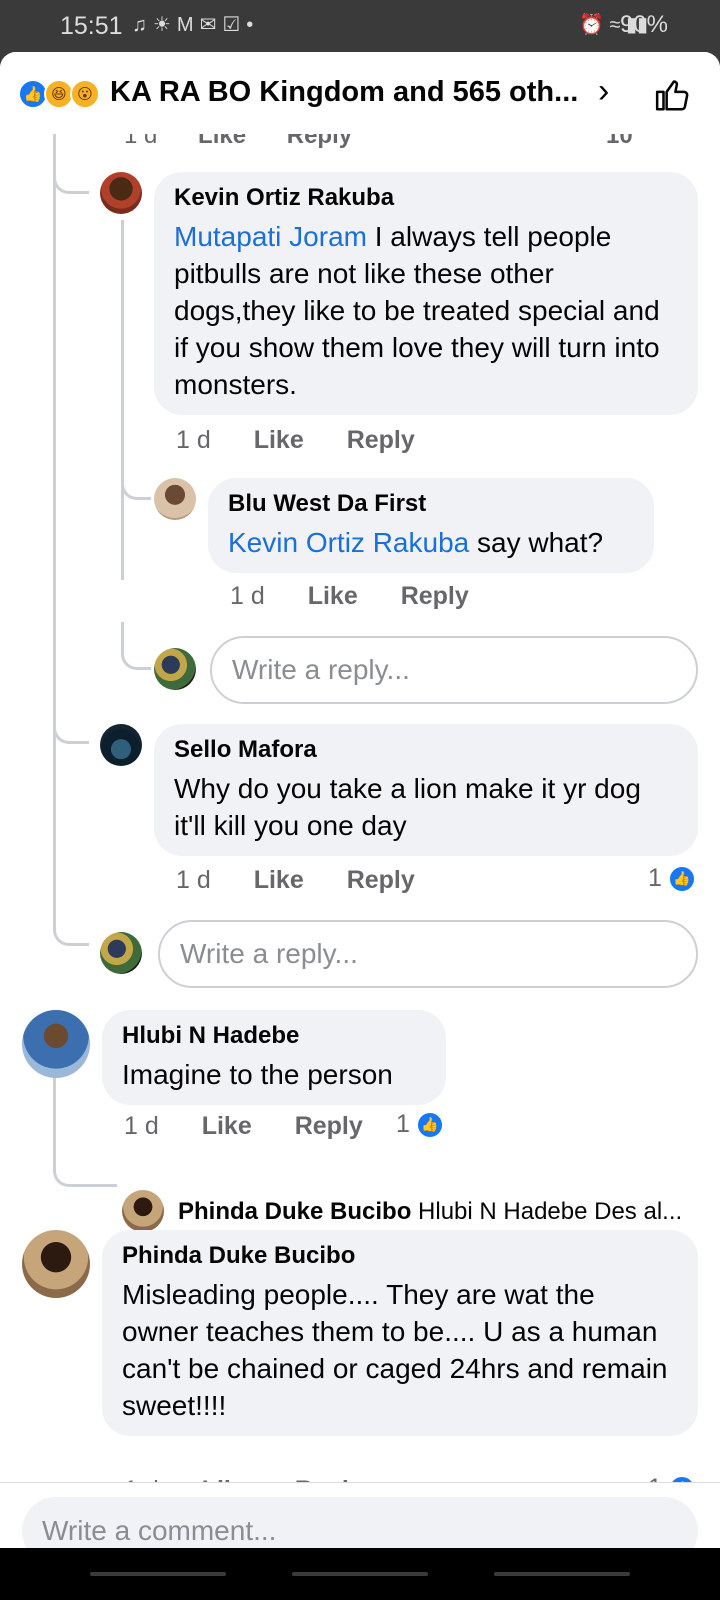 This screenshot has width=720, height=1600. What do you see at coordinates (85, 94) in the screenshot?
I see `wow-reaction-icon: 😮` at bounding box center [85, 94].